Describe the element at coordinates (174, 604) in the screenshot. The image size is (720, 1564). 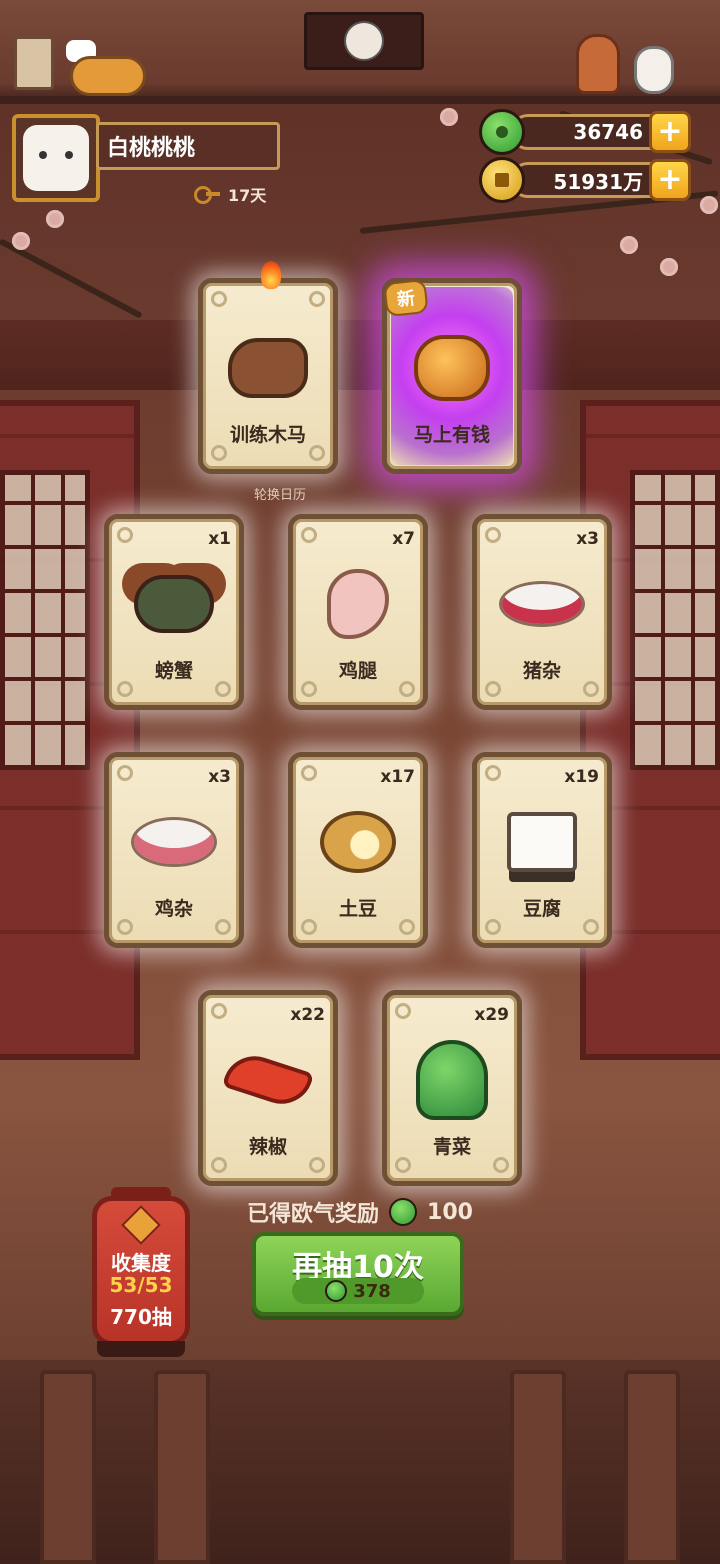
I see `crab-icon` at that location.